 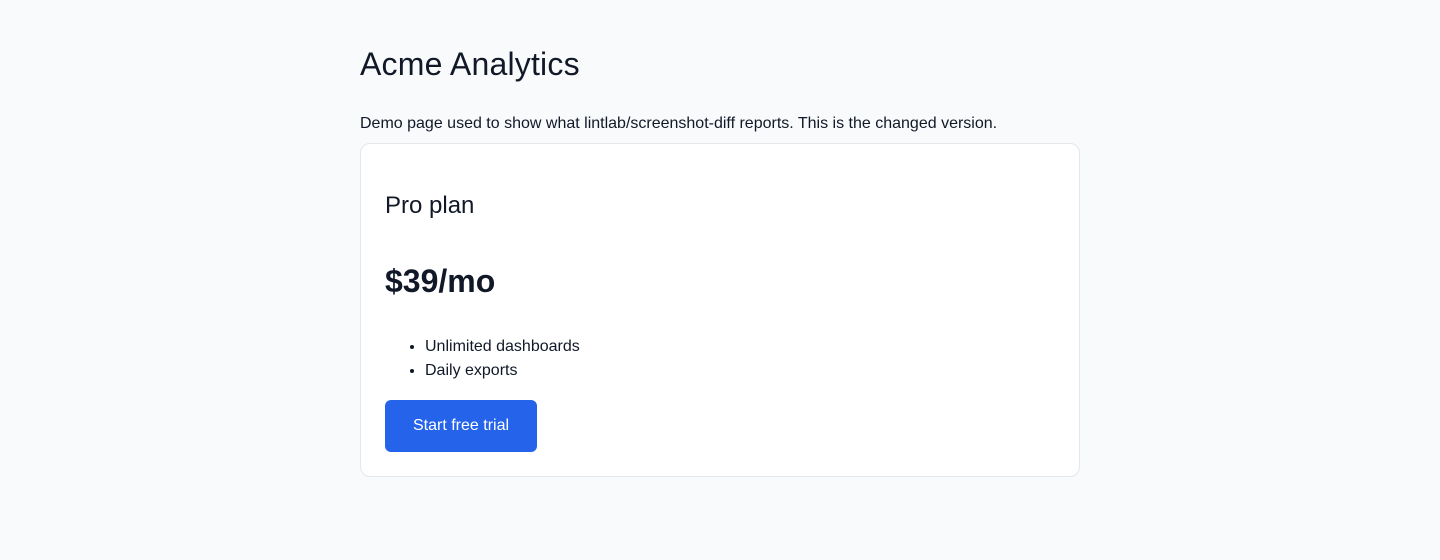 What do you see at coordinates (430, 205) in the screenshot?
I see `plan-name: Pro plan` at bounding box center [430, 205].